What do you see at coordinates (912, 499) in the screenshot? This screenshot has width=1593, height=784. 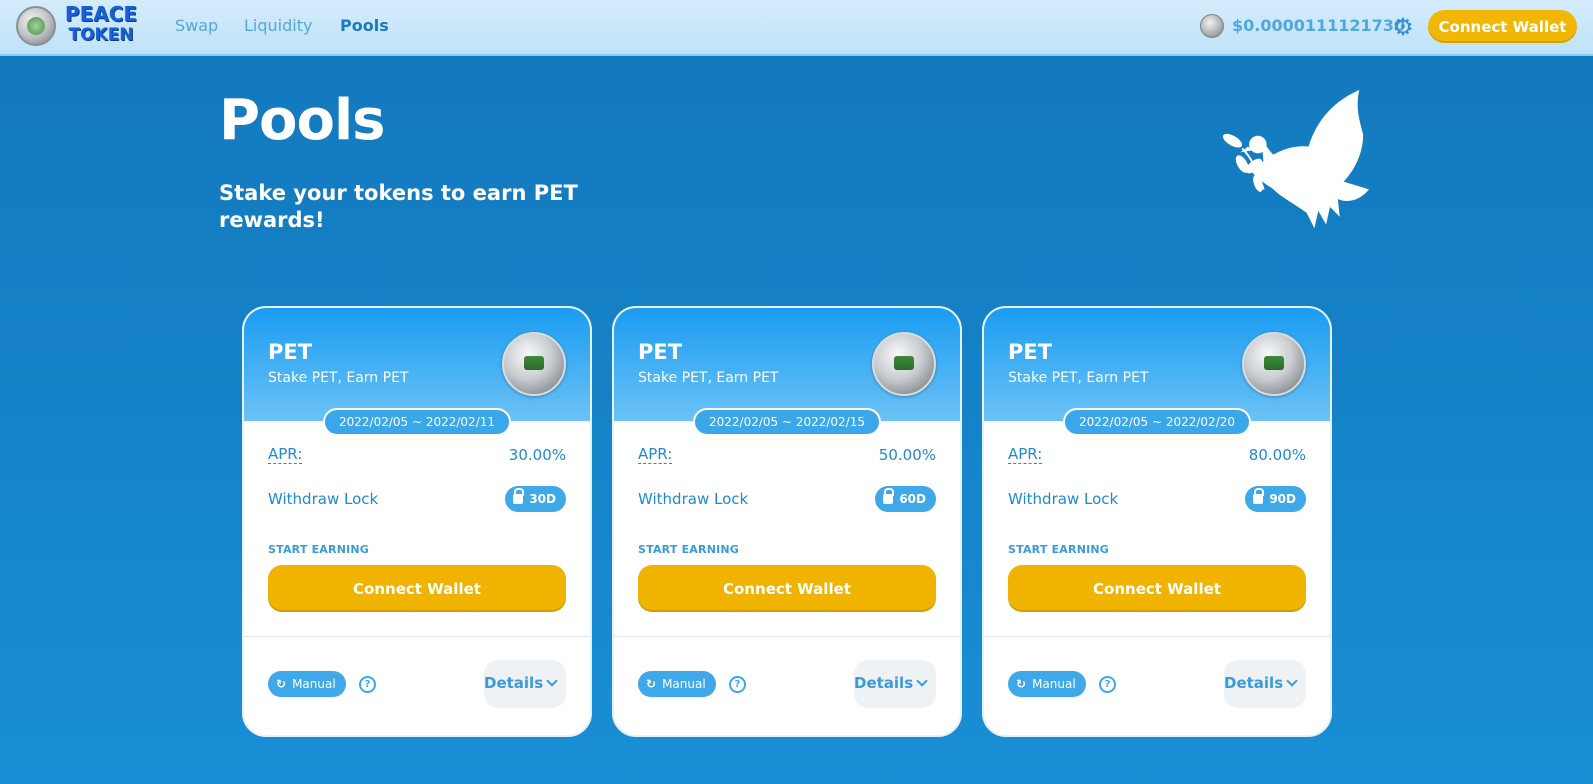 I see `lock-duration: 60D` at bounding box center [912, 499].